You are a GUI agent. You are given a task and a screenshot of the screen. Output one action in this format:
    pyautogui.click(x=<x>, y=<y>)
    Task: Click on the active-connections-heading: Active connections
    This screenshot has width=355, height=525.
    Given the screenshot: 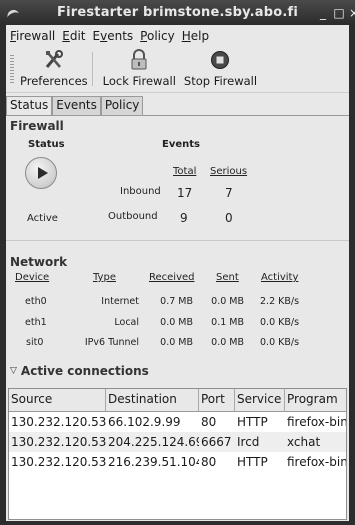 What is the action you would take?
    pyautogui.click(x=84, y=371)
    